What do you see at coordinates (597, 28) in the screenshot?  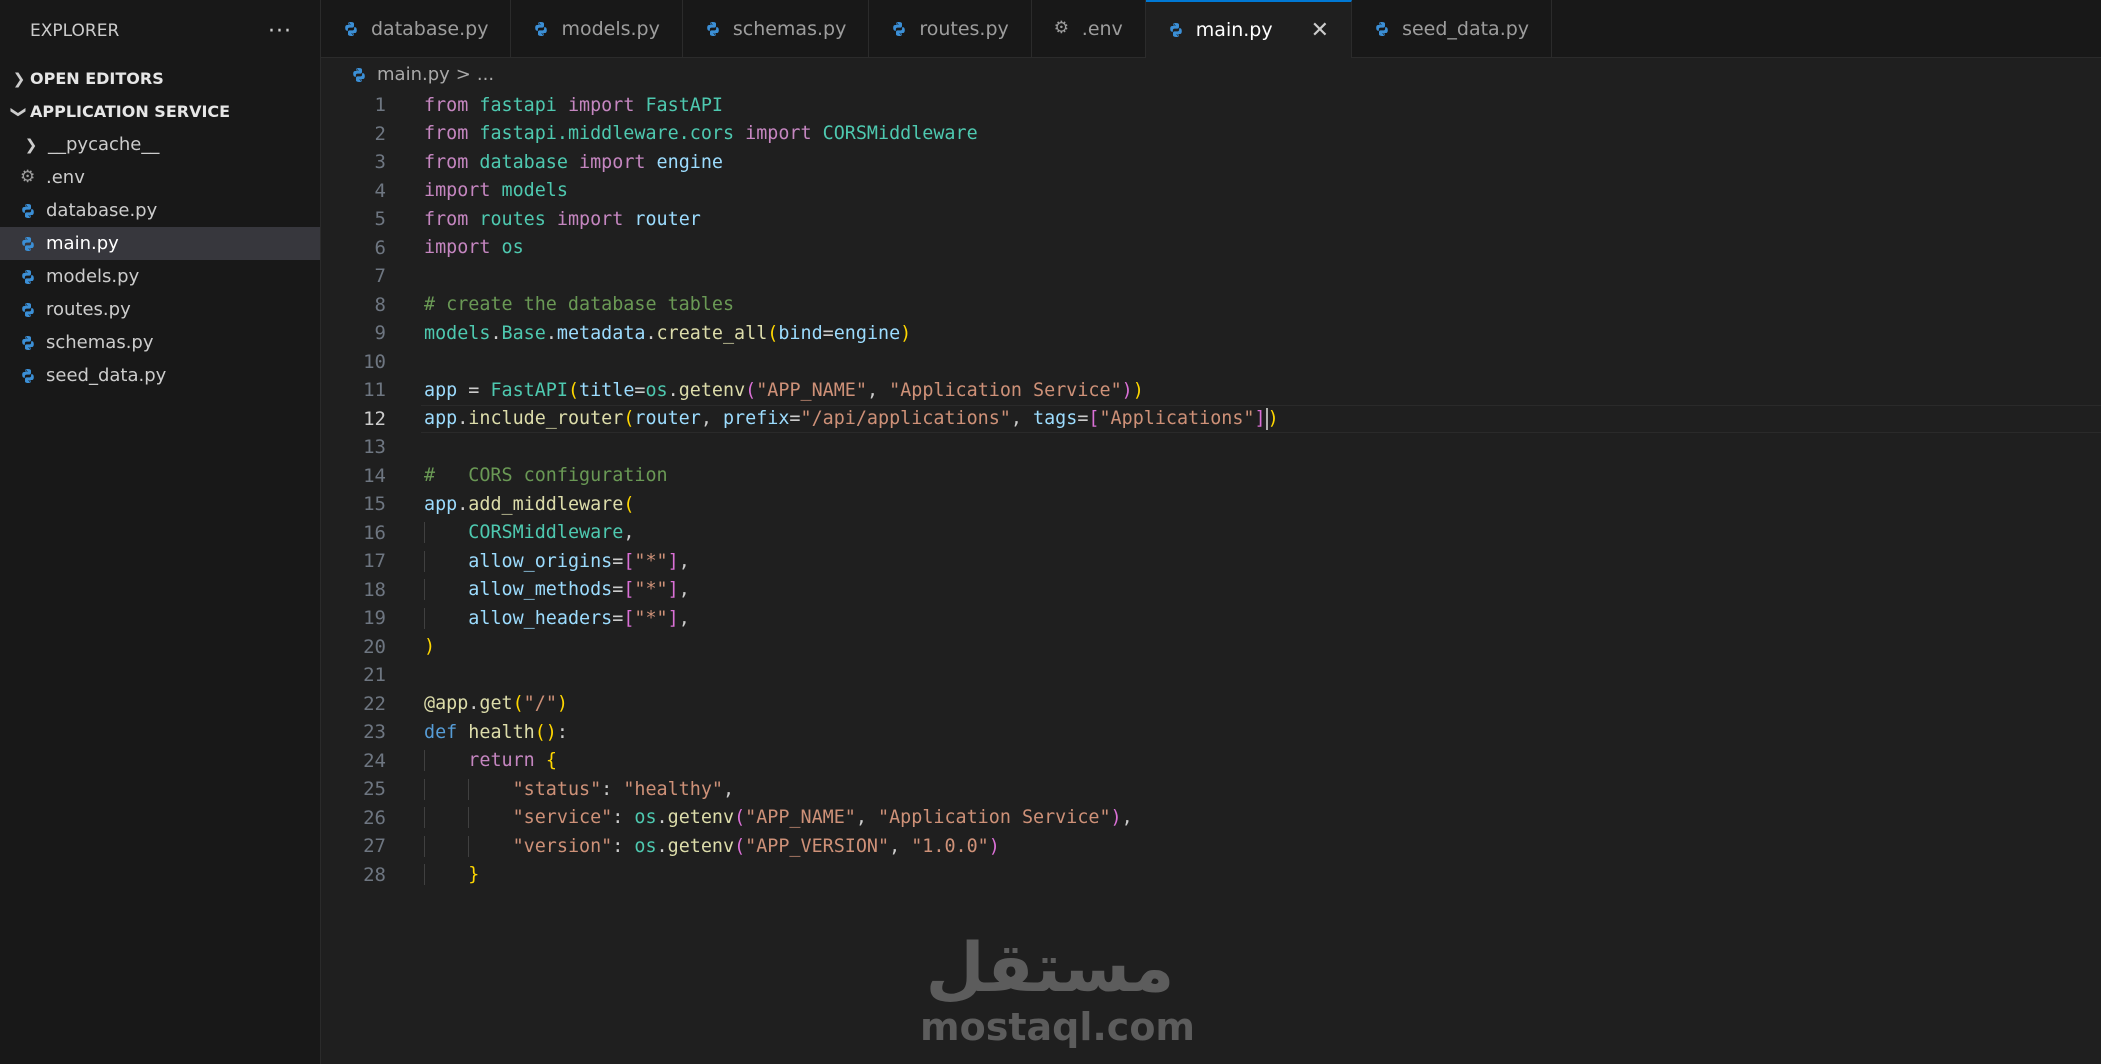 I see `editor-tab: models.py` at bounding box center [597, 28].